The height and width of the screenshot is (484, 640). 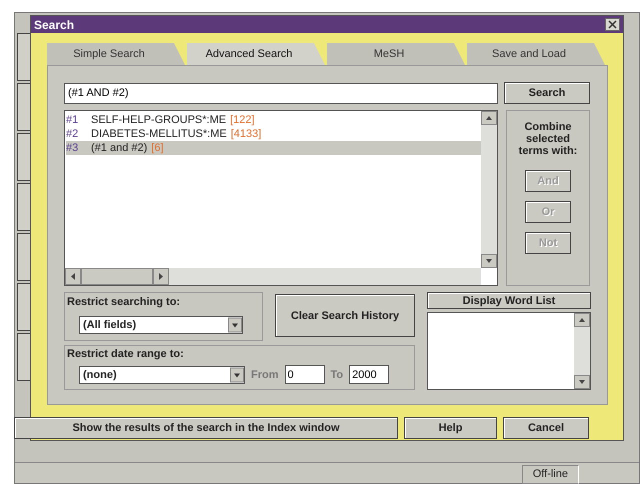 I want to click on clear-history-button: Clear Search History, so click(x=345, y=315).